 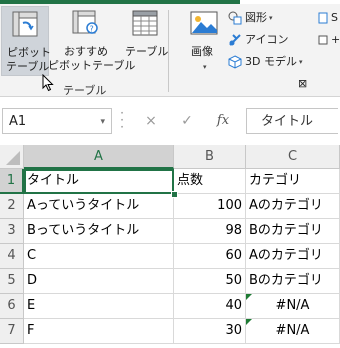 What do you see at coordinates (170, 101) in the screenshot?
I see `ribbon-spacer` at bounding box center [170, 101].